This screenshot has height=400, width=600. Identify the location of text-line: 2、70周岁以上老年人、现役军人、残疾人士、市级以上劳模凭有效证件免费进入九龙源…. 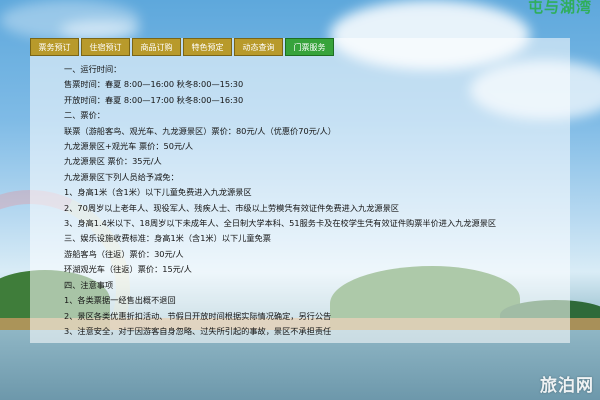
(231, 207).